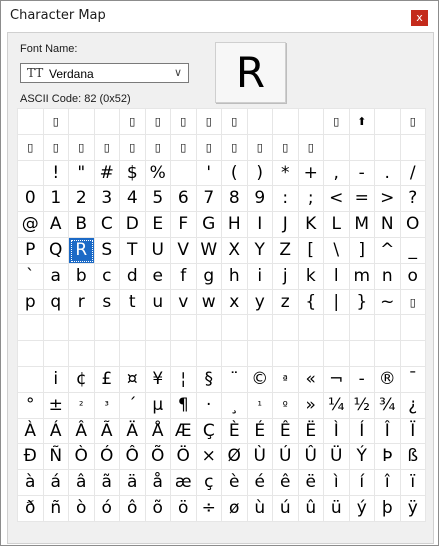 The image size is (439, 546). Describe the element at coordinates (133, 379) in the screenshot. I see `char-cell: ¤` at that location.